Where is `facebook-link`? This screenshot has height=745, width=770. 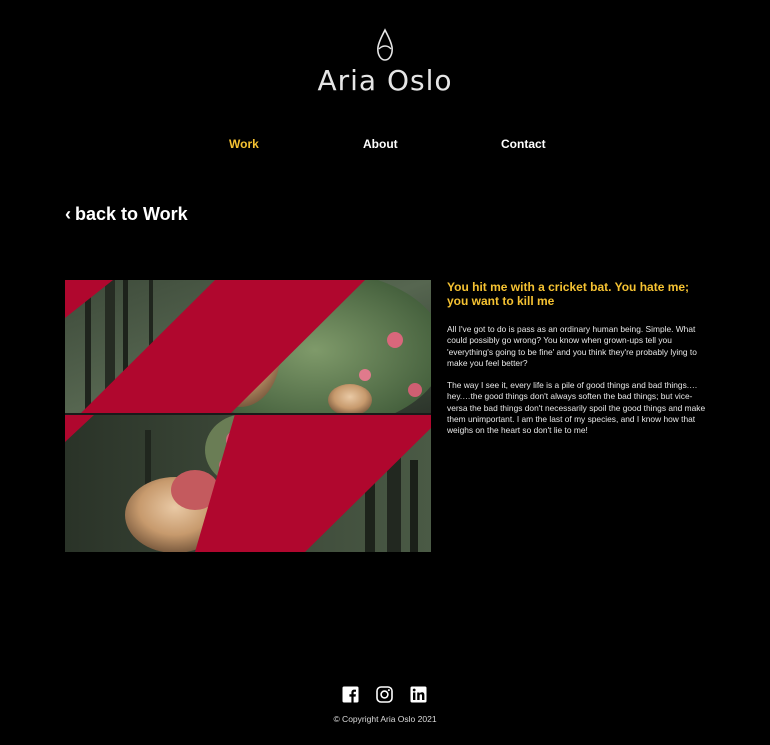
facebook-link is located at coordinates (350, 694).